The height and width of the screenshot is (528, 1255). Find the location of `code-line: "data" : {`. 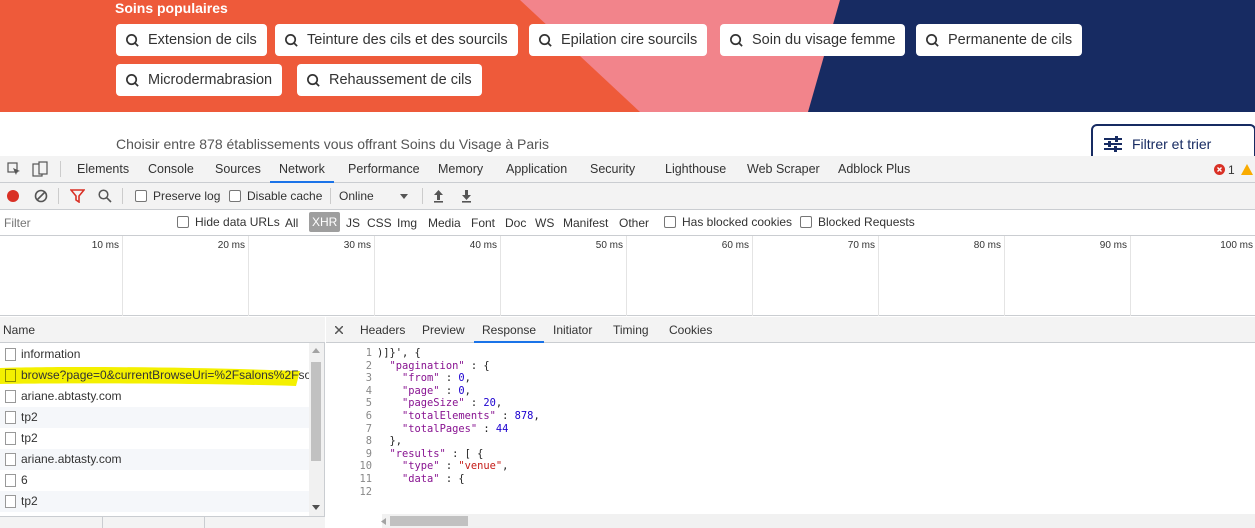

code-line: "data" : { is located at coordinates (433, 479).